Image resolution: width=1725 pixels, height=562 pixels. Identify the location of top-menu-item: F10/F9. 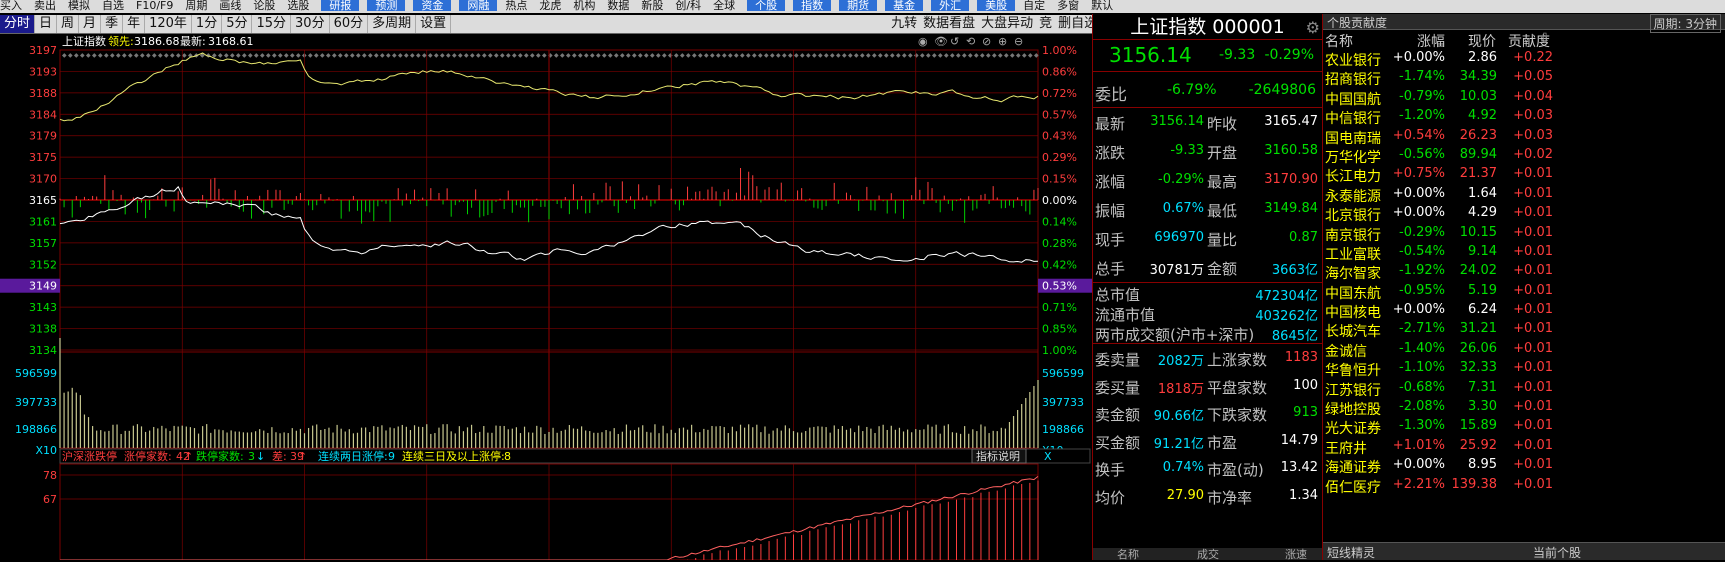
(154, 5).